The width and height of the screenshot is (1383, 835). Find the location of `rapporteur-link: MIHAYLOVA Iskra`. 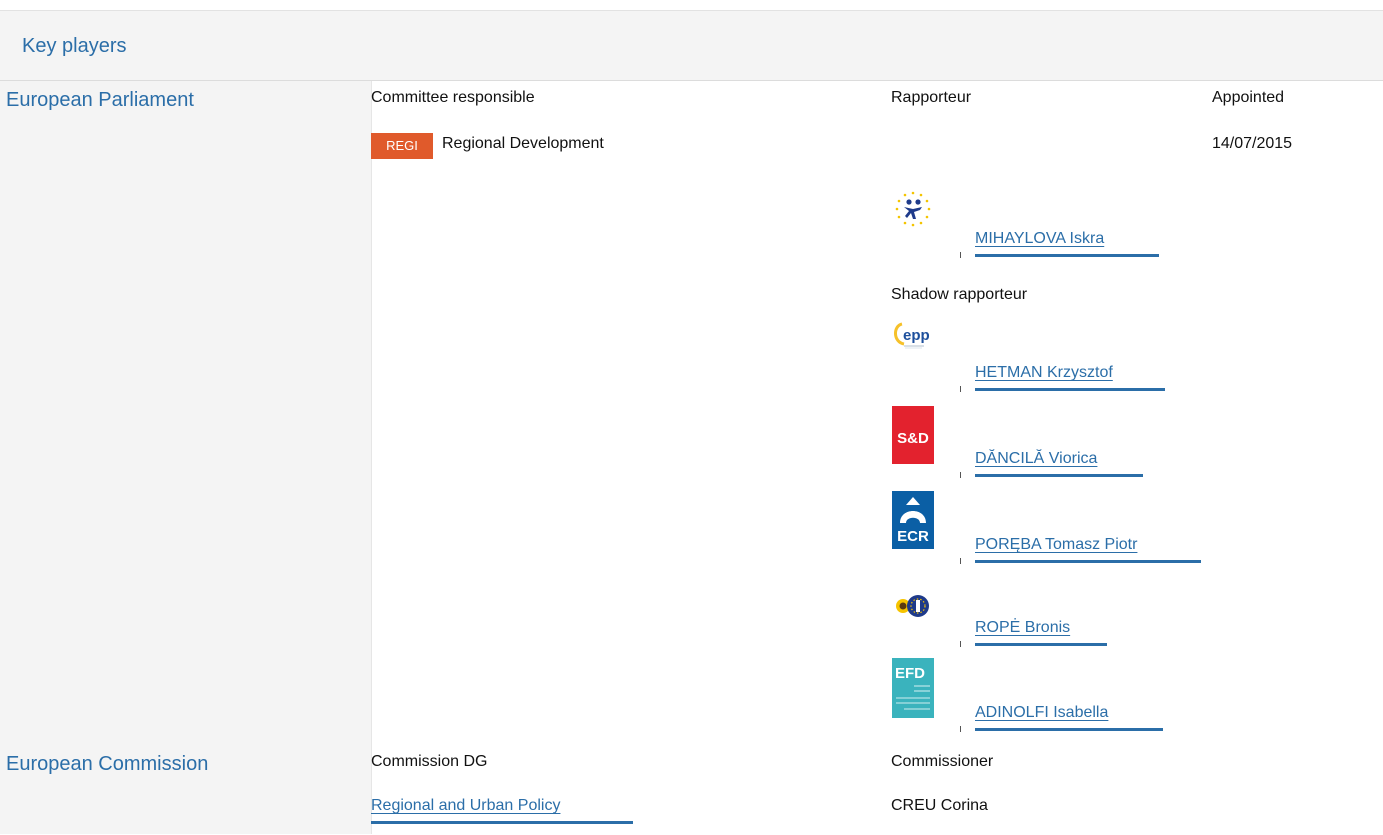

rapporteur-link: MIHAYLOVA Iskra is located at coordinates (1039, 239).